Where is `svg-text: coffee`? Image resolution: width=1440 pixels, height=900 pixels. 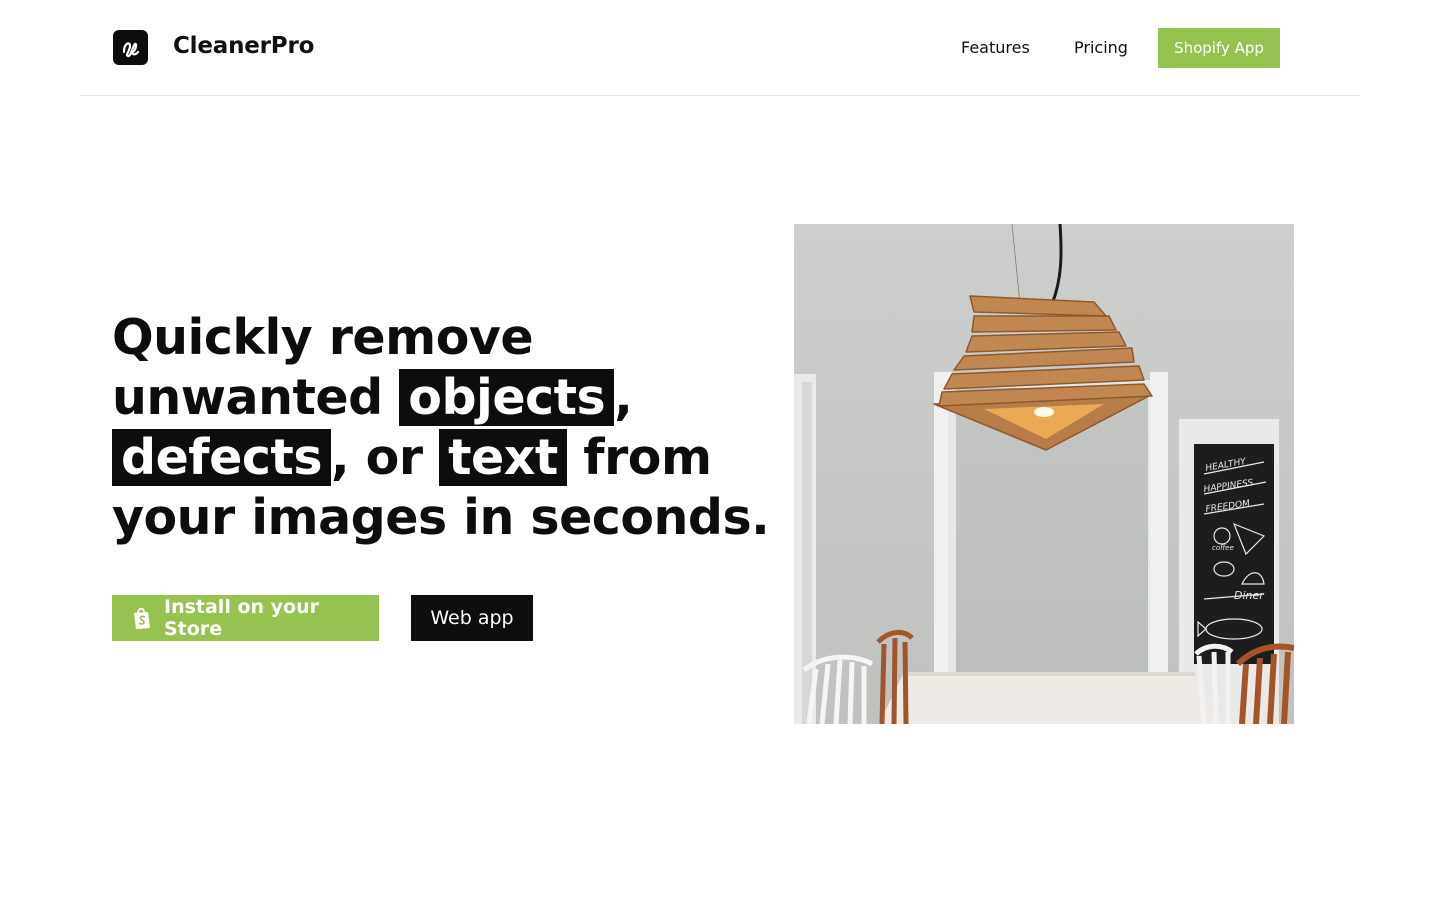
svg-text: coffee is located at coordinates (1223, 548).